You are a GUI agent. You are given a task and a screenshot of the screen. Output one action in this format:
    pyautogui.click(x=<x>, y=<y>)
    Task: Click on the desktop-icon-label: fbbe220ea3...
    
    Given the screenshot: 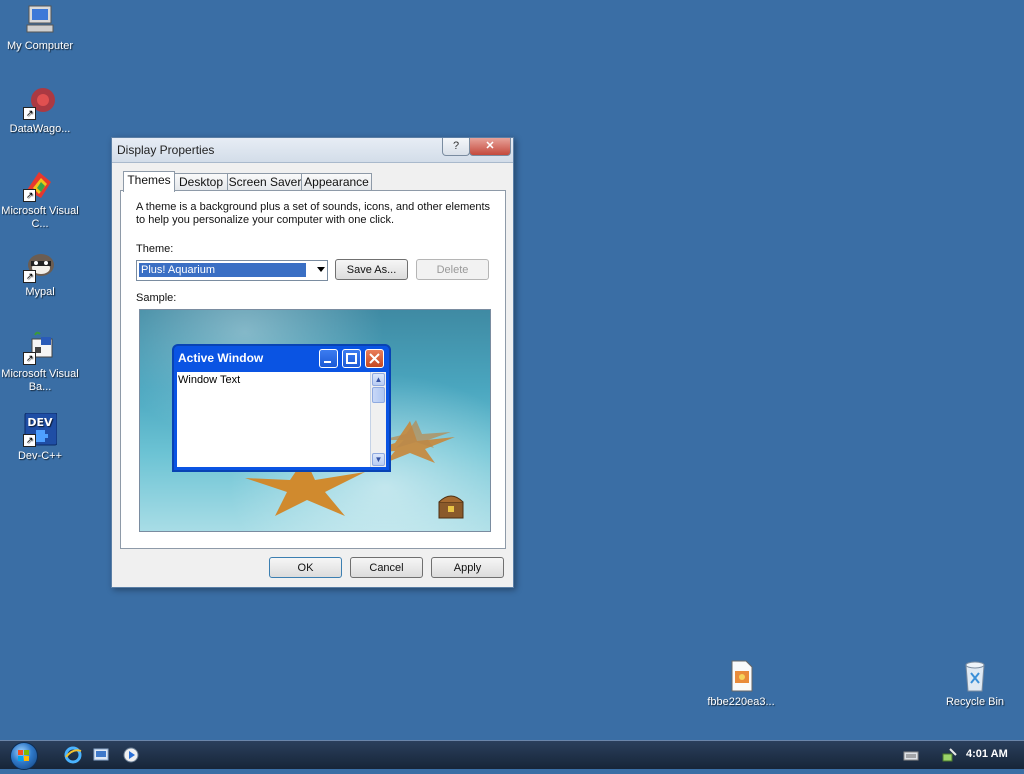 What is the action you would take?
    pyautogui.click(x=741, y=702)
    